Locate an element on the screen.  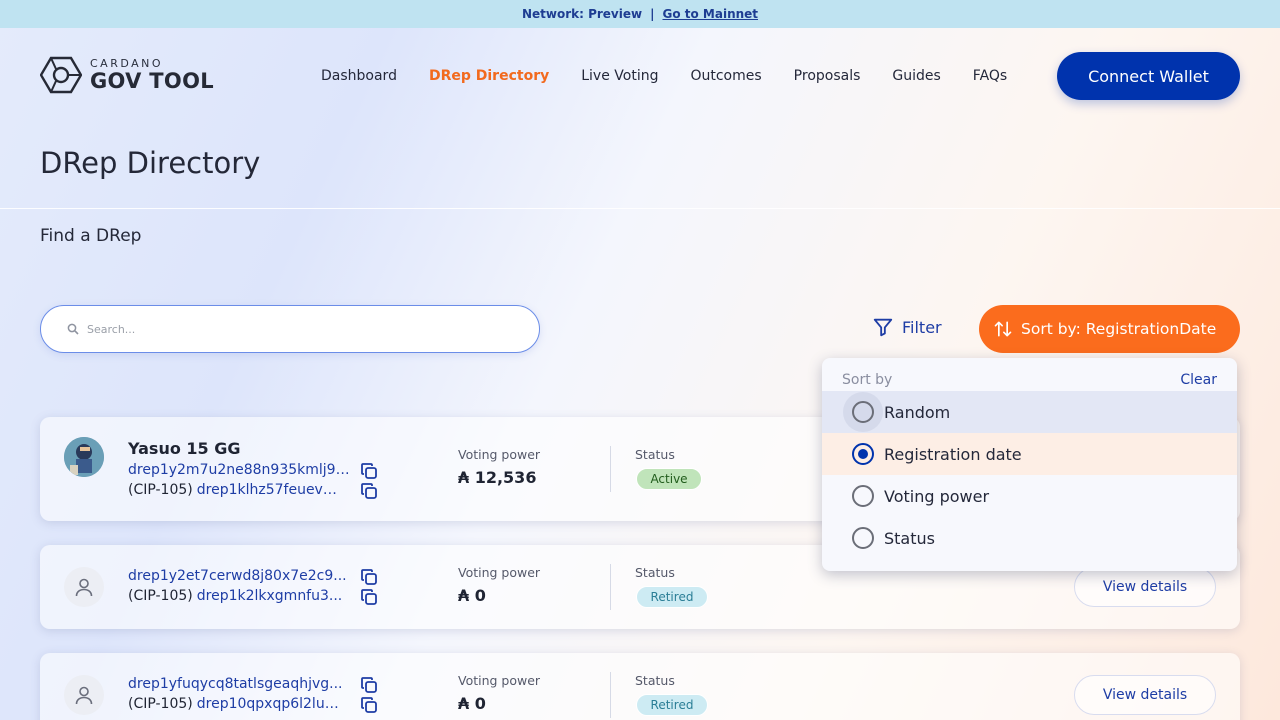
search-icon is located at coordinates (73, 329).